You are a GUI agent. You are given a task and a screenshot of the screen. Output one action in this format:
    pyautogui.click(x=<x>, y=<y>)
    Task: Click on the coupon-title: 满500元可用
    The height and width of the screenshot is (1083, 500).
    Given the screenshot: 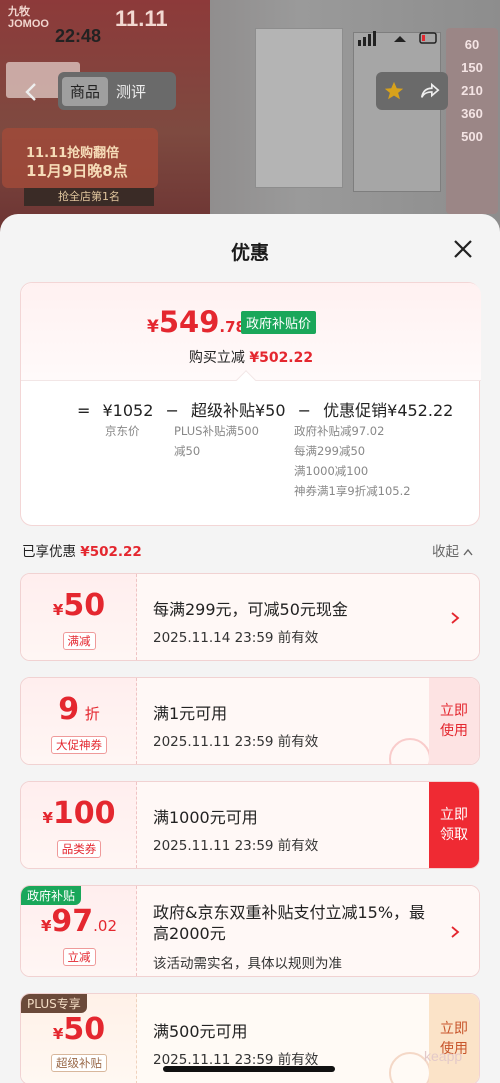 What is the action you would take?
    pyautogui.click(x=200, y=1031)
    